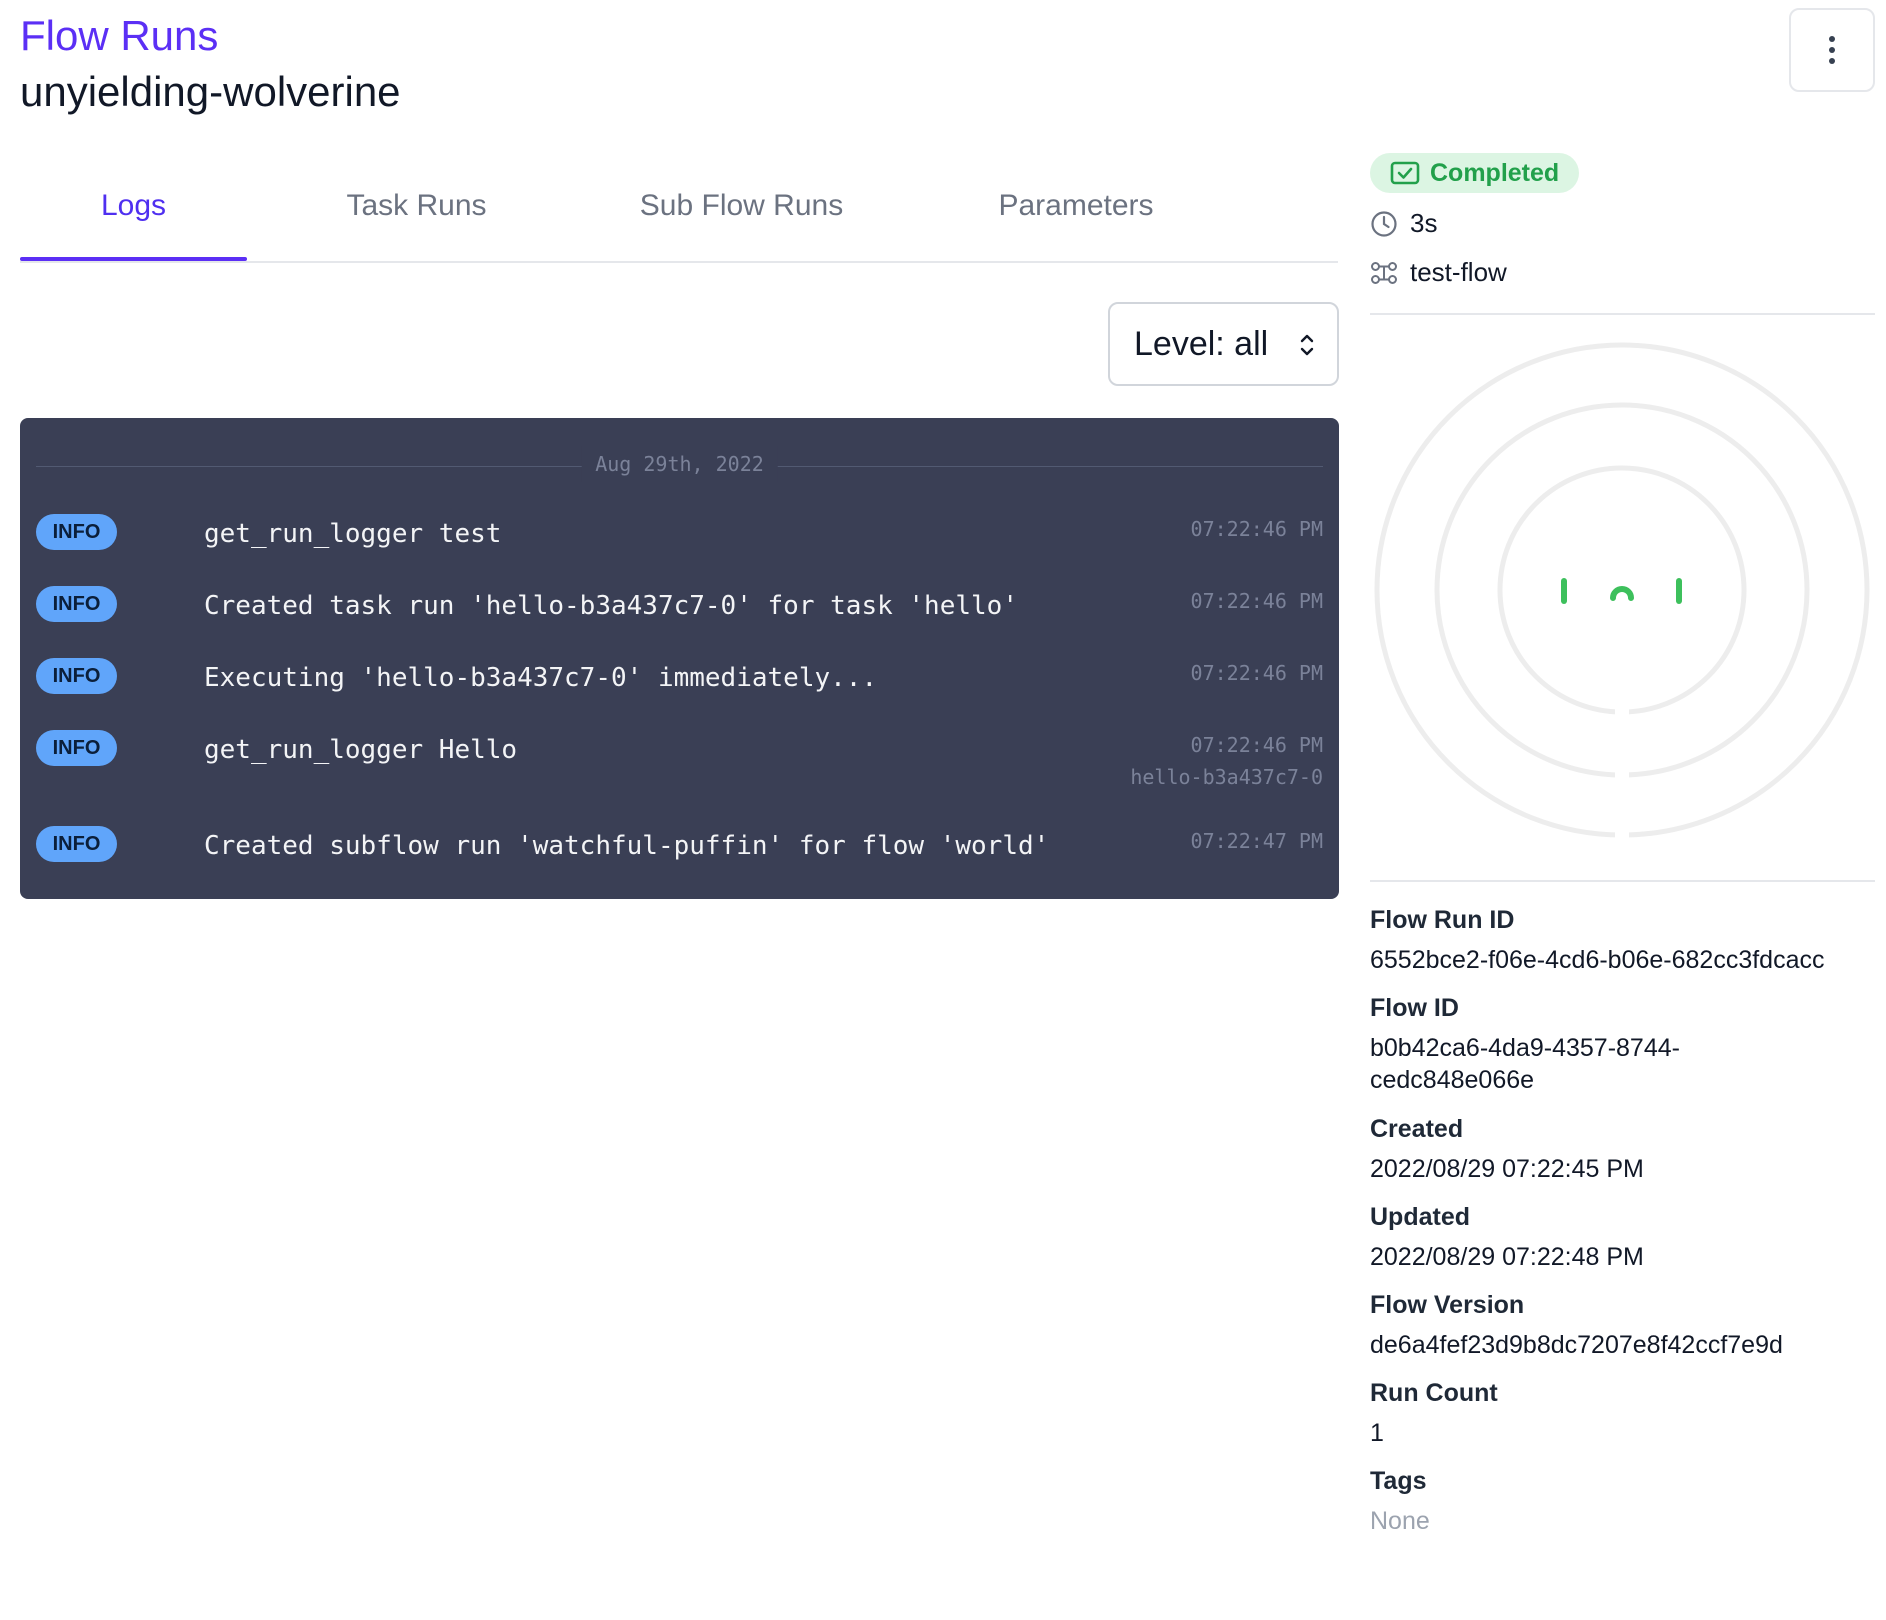 The width and height of the screenshot is (1886, 1620). What do you see at coordinates (1420, 1217) in the screenshot?
I see `detail-label-updated: Updated` at bounding box center [1420, 1217].